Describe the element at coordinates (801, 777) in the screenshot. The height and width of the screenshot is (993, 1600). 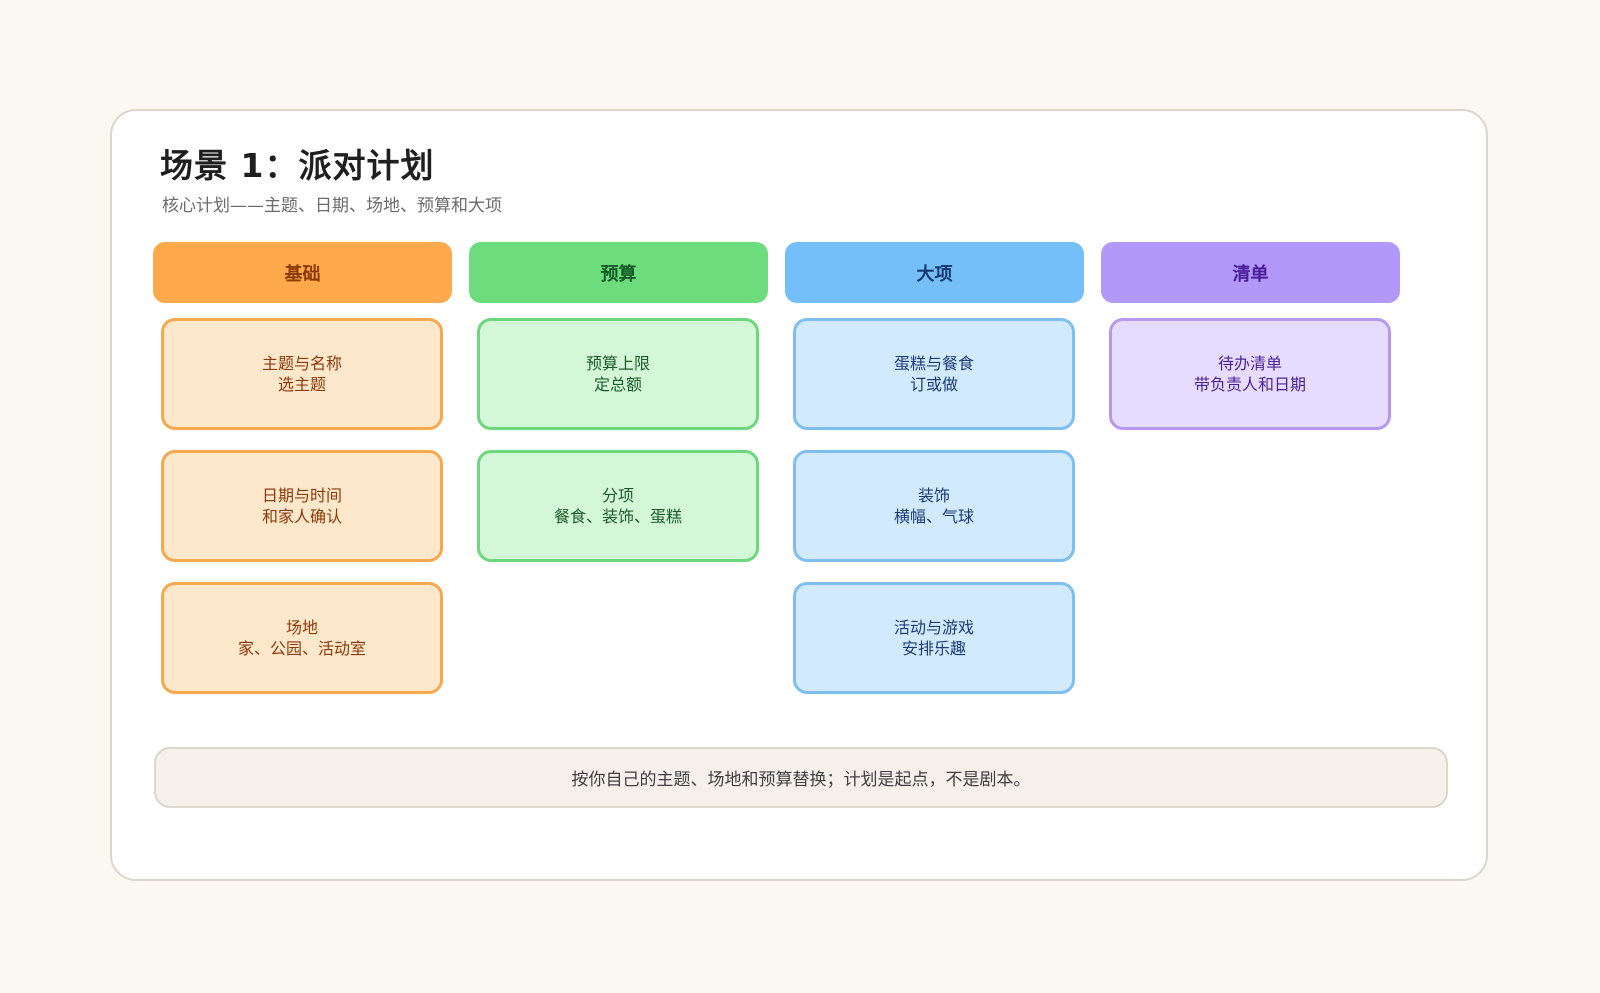
I see `footer-note: 按你自己的主题、场地和预算替换；计划是起点，不是剧本。` at that location.